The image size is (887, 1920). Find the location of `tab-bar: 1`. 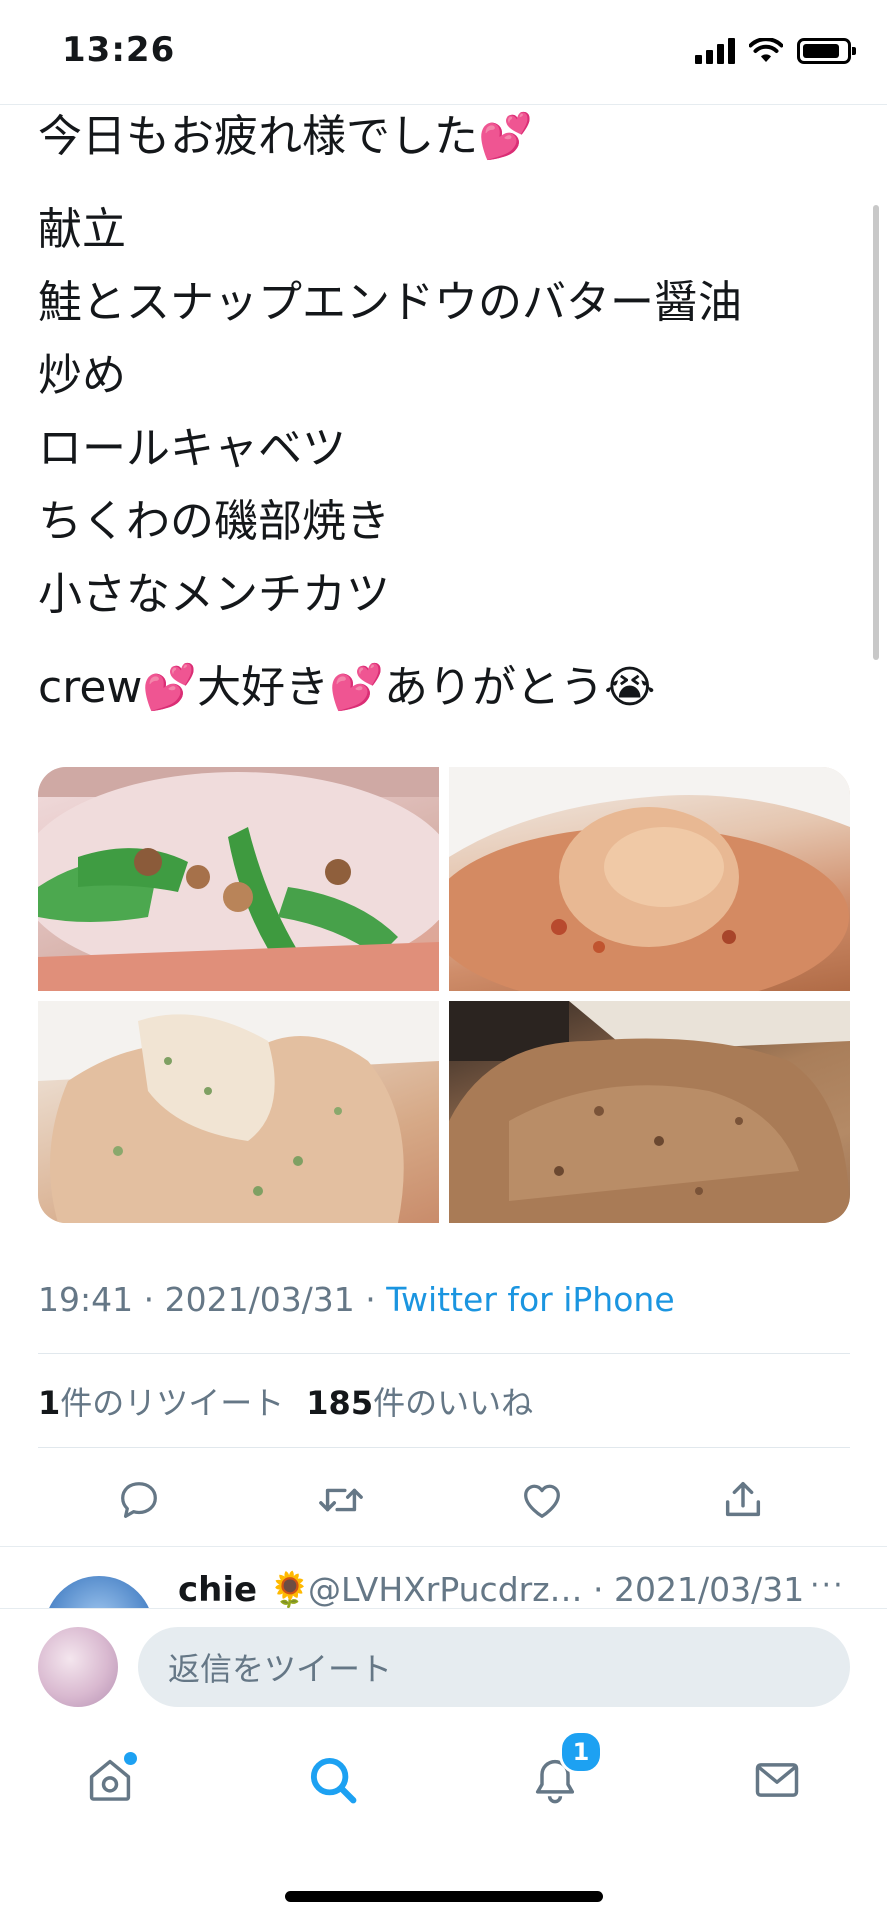

tab-bar: 1 is located at coordinates (443, 1780).